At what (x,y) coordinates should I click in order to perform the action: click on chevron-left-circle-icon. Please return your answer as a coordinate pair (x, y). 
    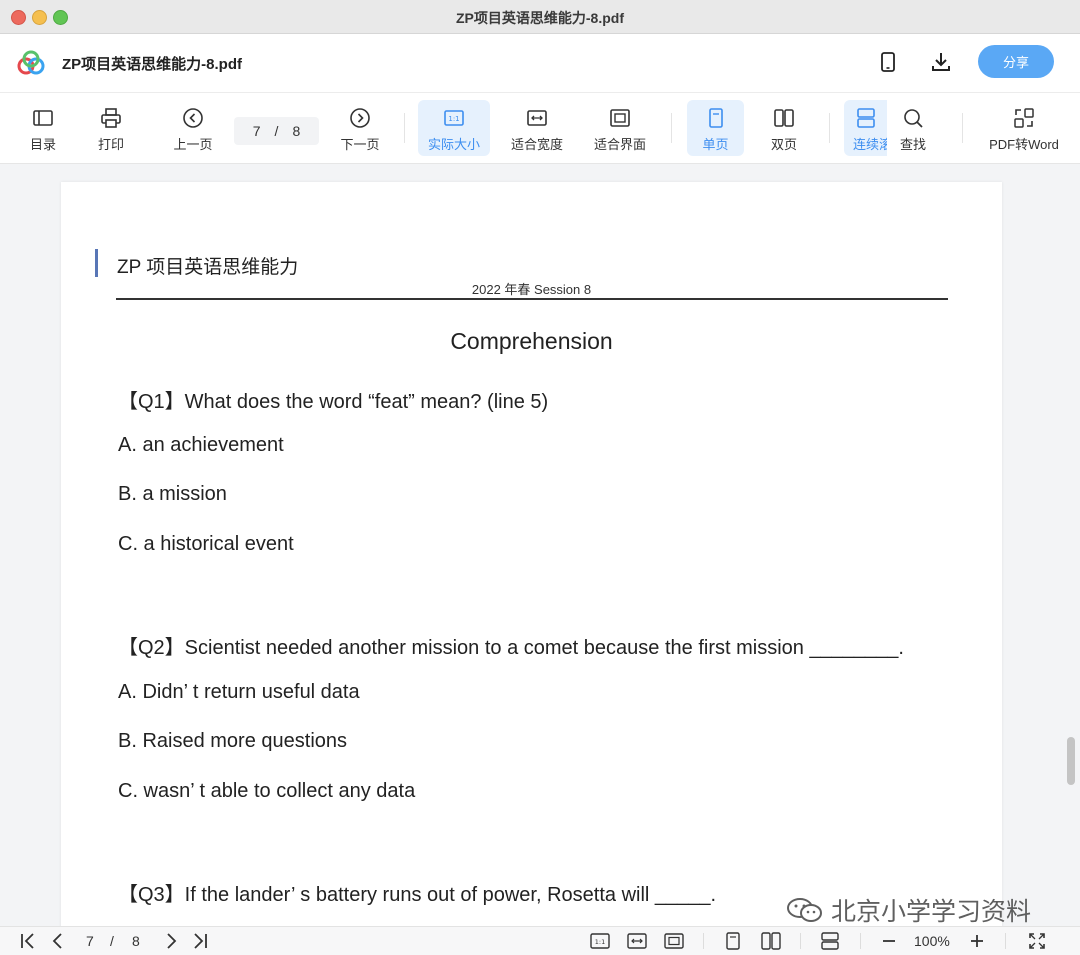
    Looking at the image, I should click on (193, 118).